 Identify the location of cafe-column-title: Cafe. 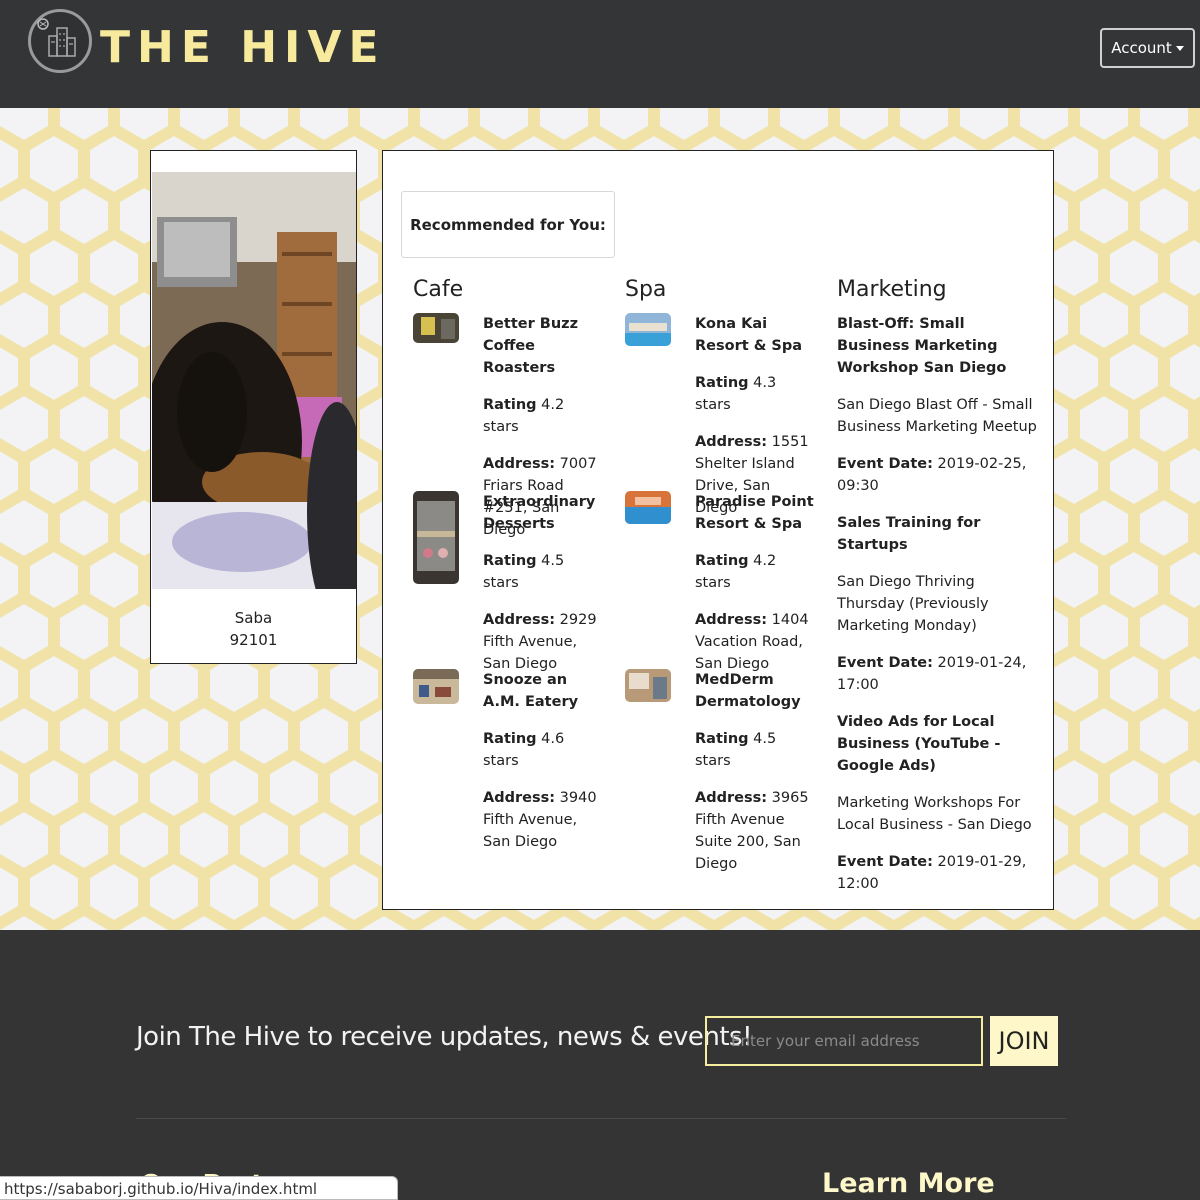
(438, 289).